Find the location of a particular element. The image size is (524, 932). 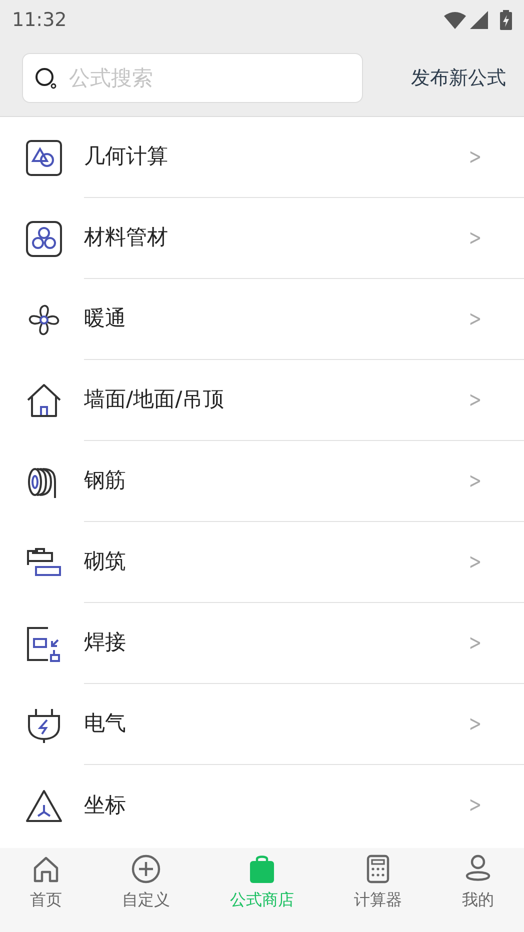

search-field: 公式搜索 is located at coordinates (192, 78).